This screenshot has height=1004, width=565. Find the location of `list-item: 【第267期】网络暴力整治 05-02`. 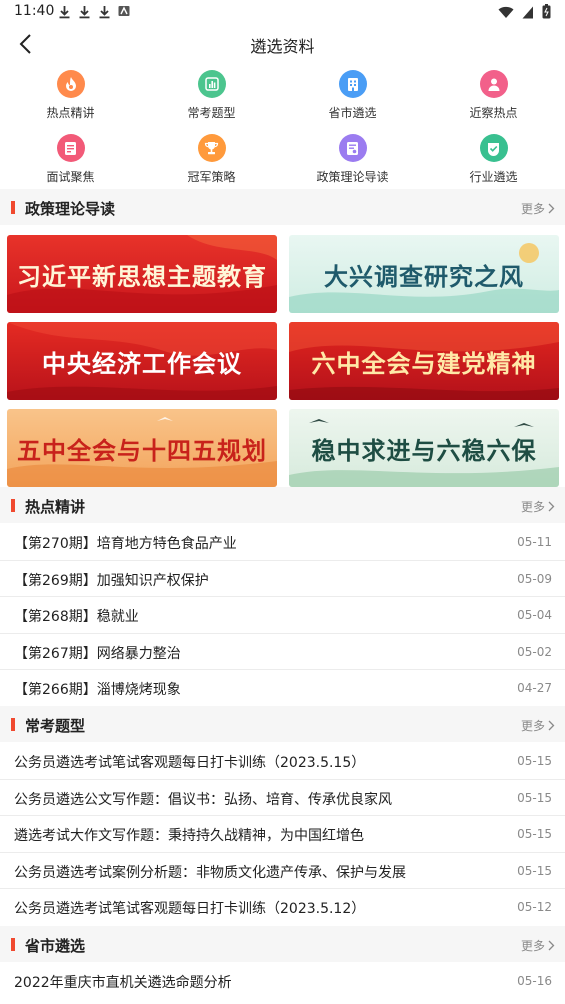

list-item: 【第267期】网络暴力整治 05-02 is located at coordinates (282, 652).